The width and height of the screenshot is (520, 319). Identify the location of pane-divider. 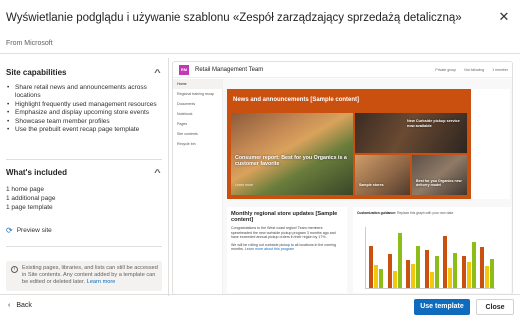
(168, 177).